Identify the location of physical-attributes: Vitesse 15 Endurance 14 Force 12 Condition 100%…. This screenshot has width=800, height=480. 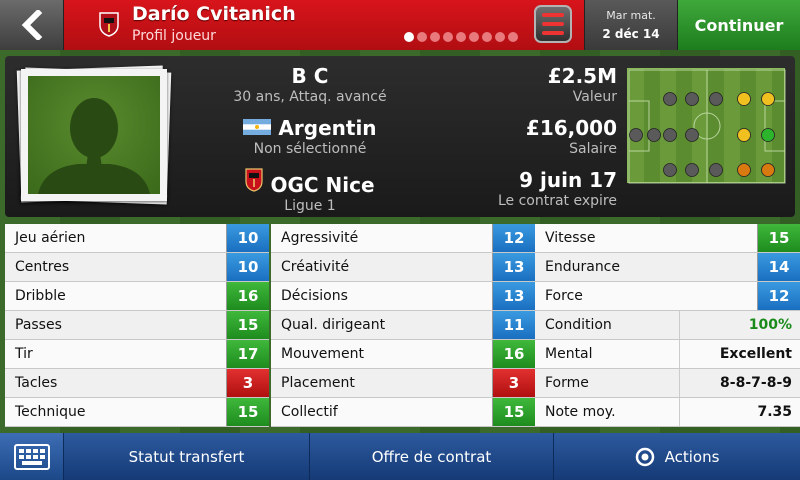
(667, 325).